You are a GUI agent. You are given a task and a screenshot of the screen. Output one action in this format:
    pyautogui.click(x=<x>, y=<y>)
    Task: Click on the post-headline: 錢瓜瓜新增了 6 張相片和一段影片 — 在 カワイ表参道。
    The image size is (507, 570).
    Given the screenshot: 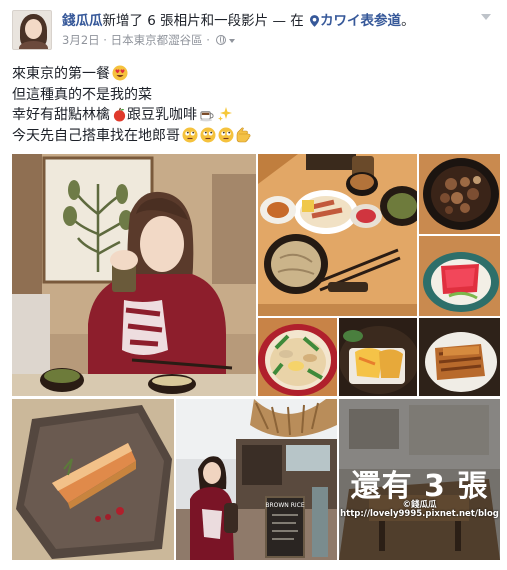 What is the action you would take?
    pyautogui.click(x=238, y=21)
    